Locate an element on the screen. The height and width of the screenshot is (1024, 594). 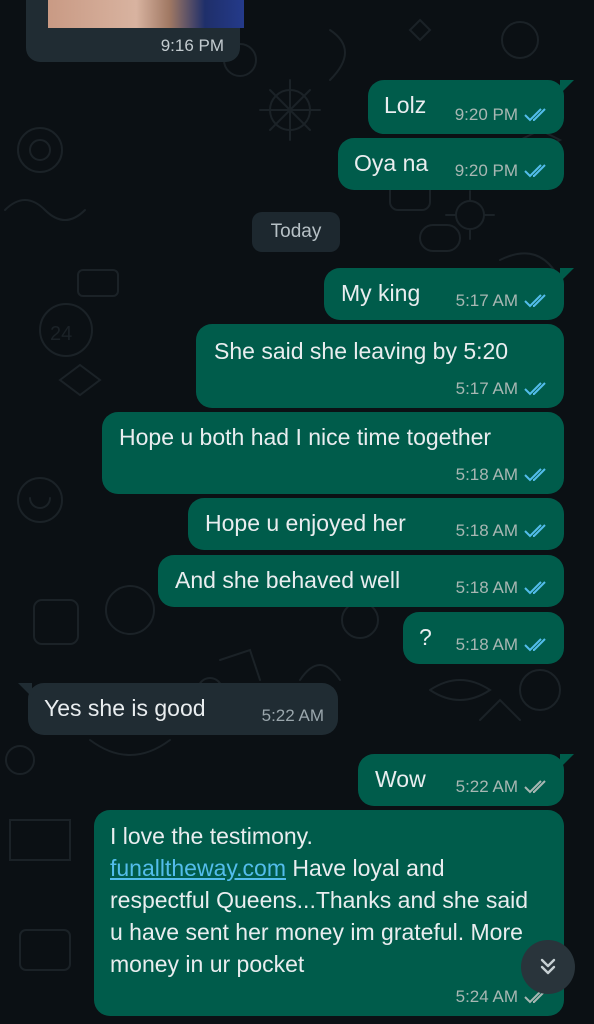
outgoing-message: Lolz 9:20 PM is located at coordinates (471, 107).